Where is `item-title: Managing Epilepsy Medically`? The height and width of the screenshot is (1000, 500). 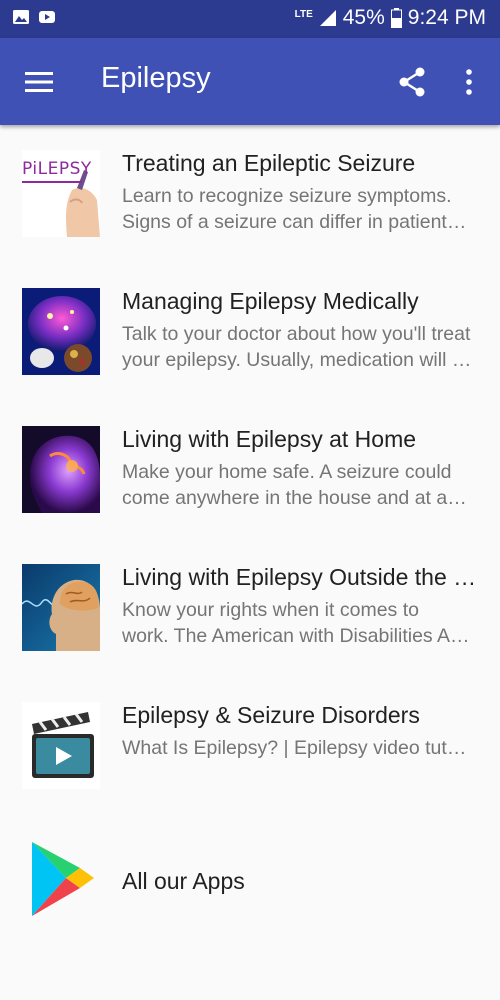
item-title: Managing Epilepsy Medically is located at coordinates (270, 301).